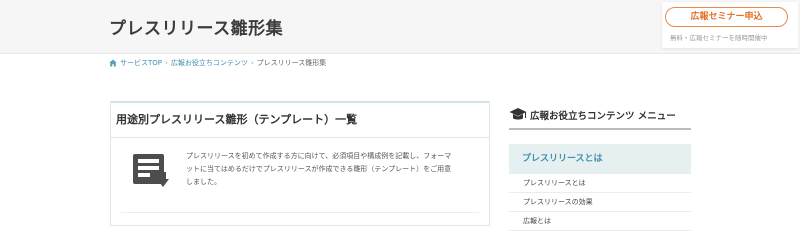 The width and height of the screenshot is (800, 240). What do you see at coordinates (196, 29) in the screenshot?
I see `page-title: プレスリリース雛形集` at bounding box center [196, 29].